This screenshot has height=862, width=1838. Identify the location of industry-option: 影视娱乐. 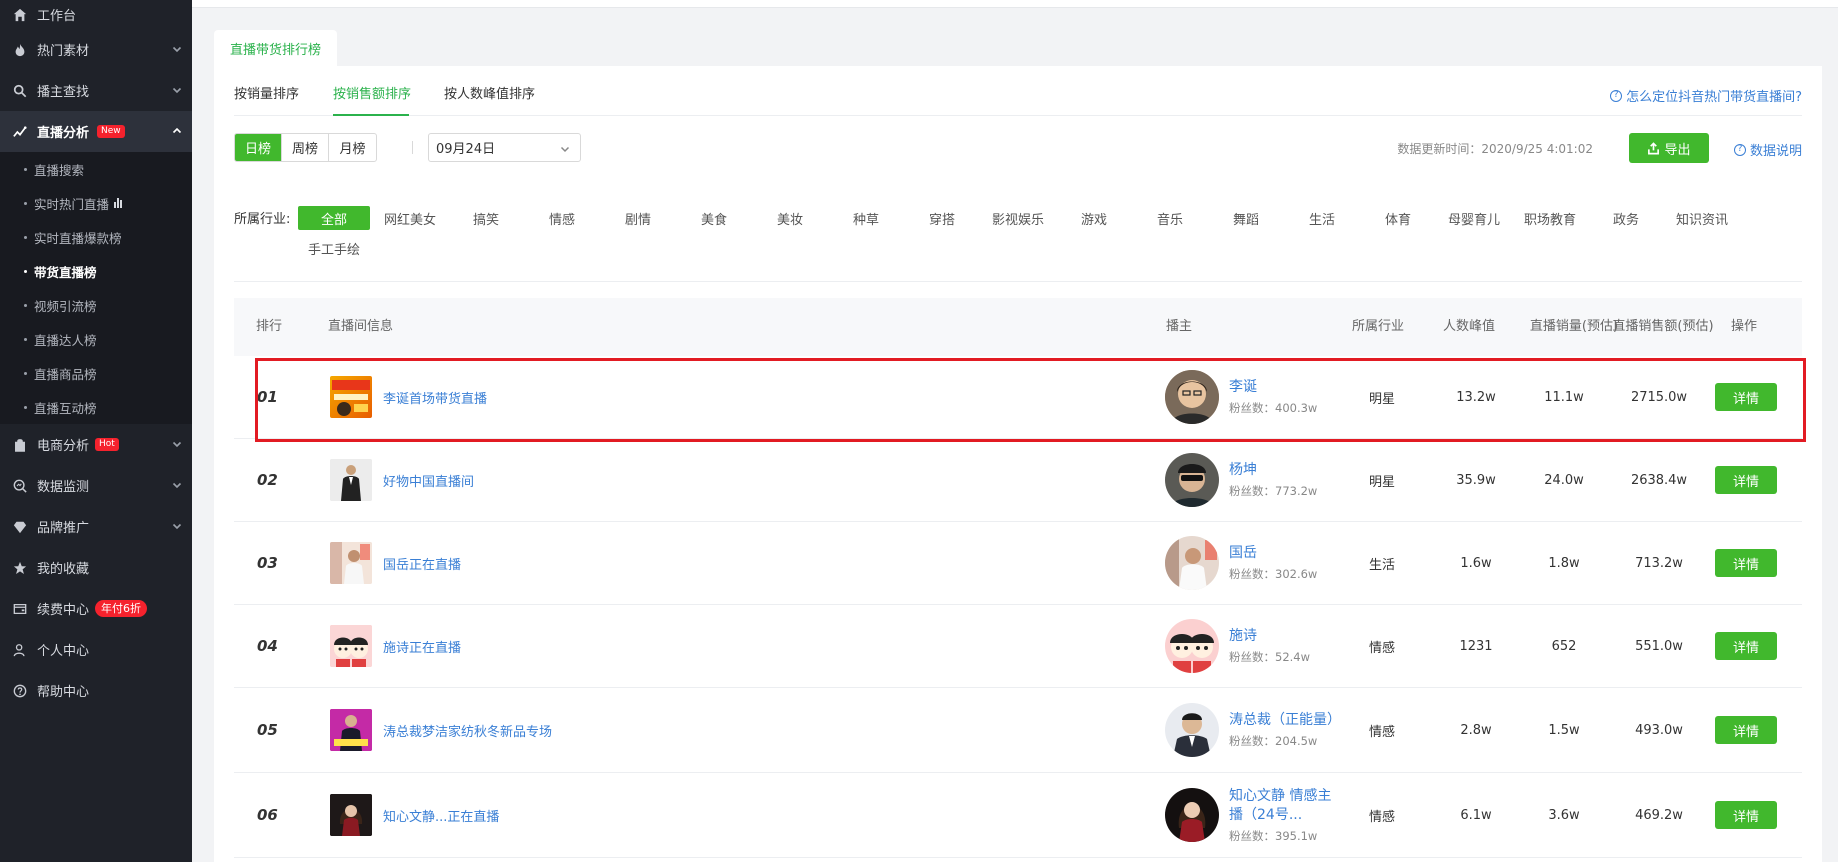
(1018, 218).